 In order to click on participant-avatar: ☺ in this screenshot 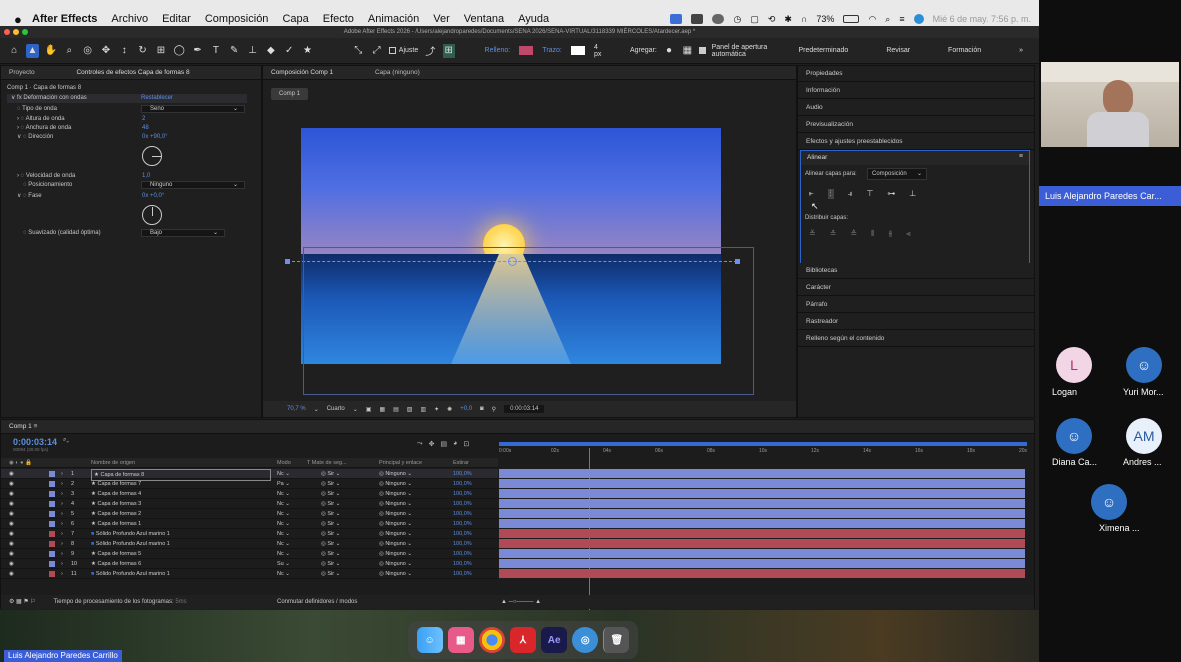, I will do `click(1074, 436)`.